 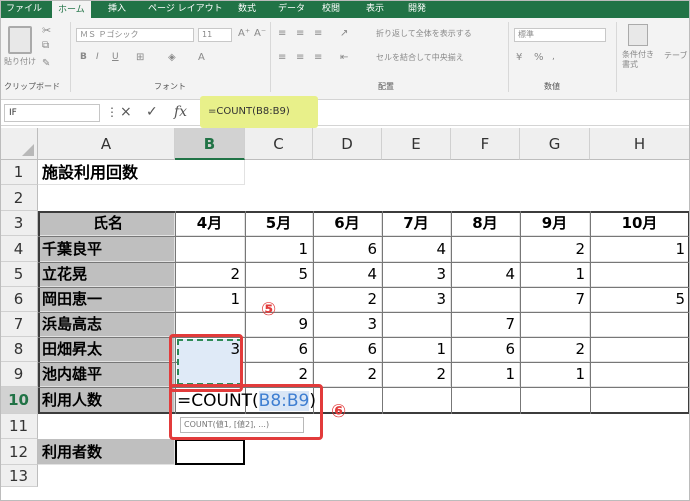 What do you see at coordinates (210, 144) in the screenshot?
I see `column-header-B: B` at bounding box center [210, 144].